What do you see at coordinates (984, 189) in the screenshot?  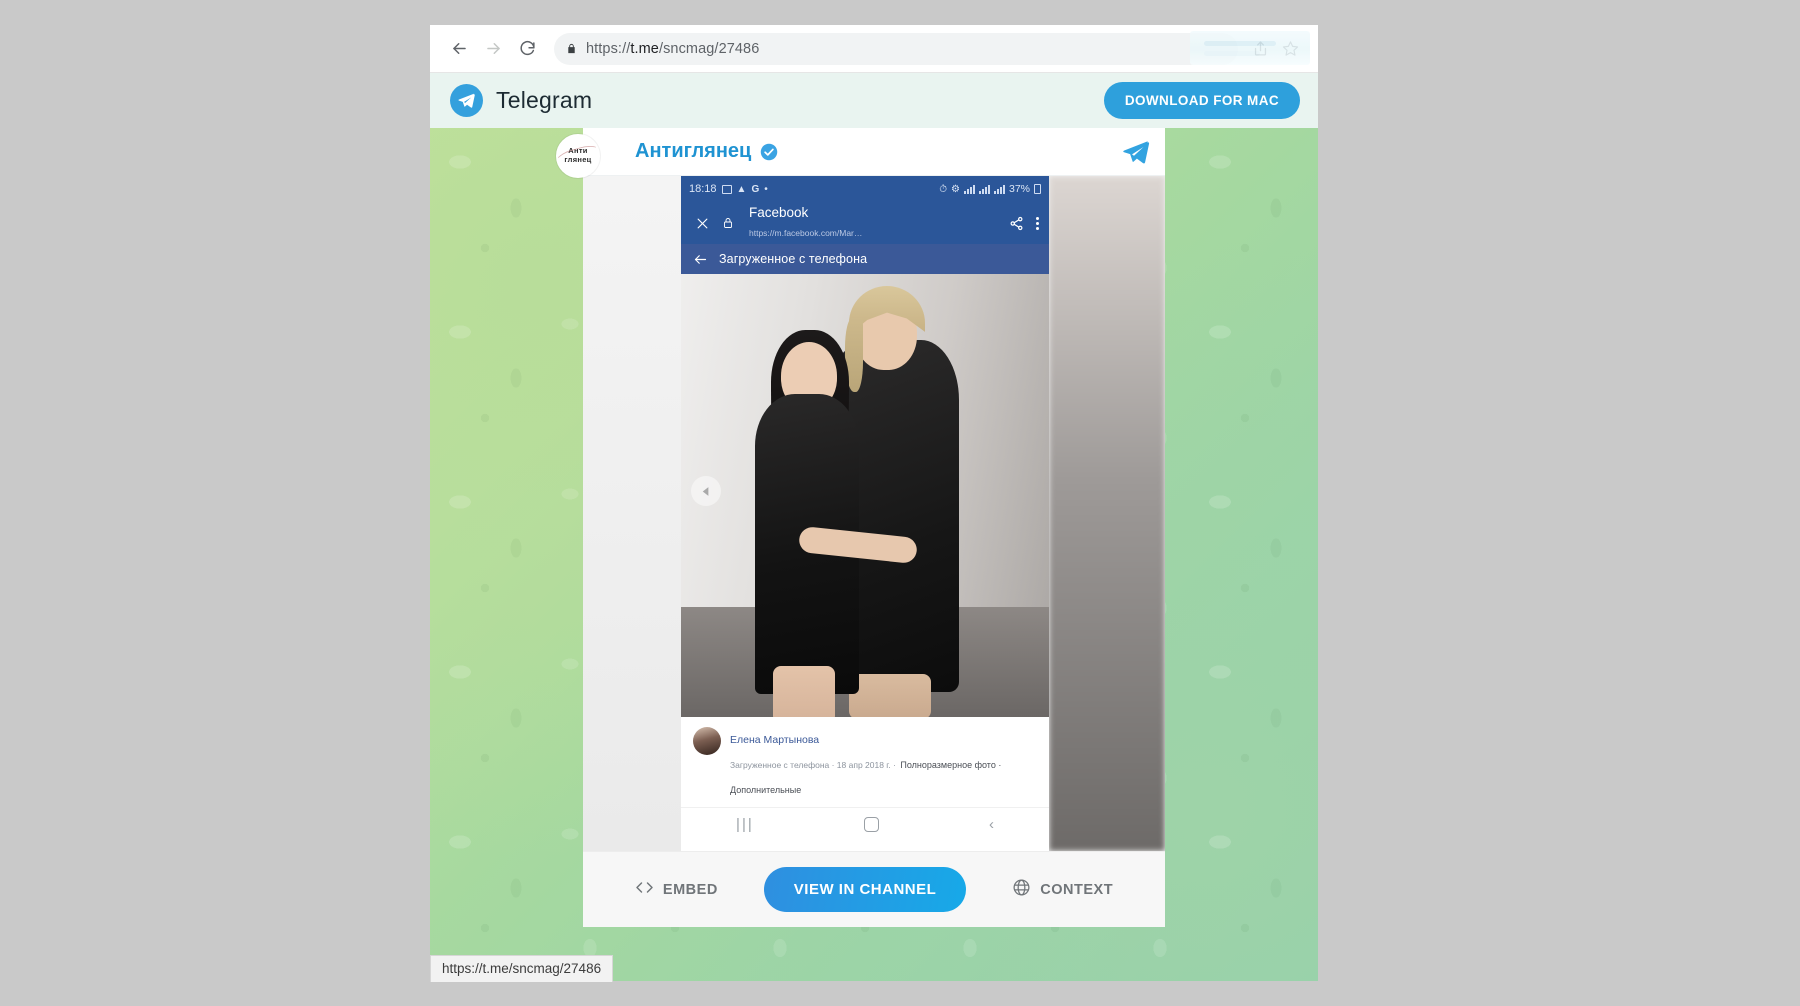 I see `sim2-icon` at bounding box center [984, 189].